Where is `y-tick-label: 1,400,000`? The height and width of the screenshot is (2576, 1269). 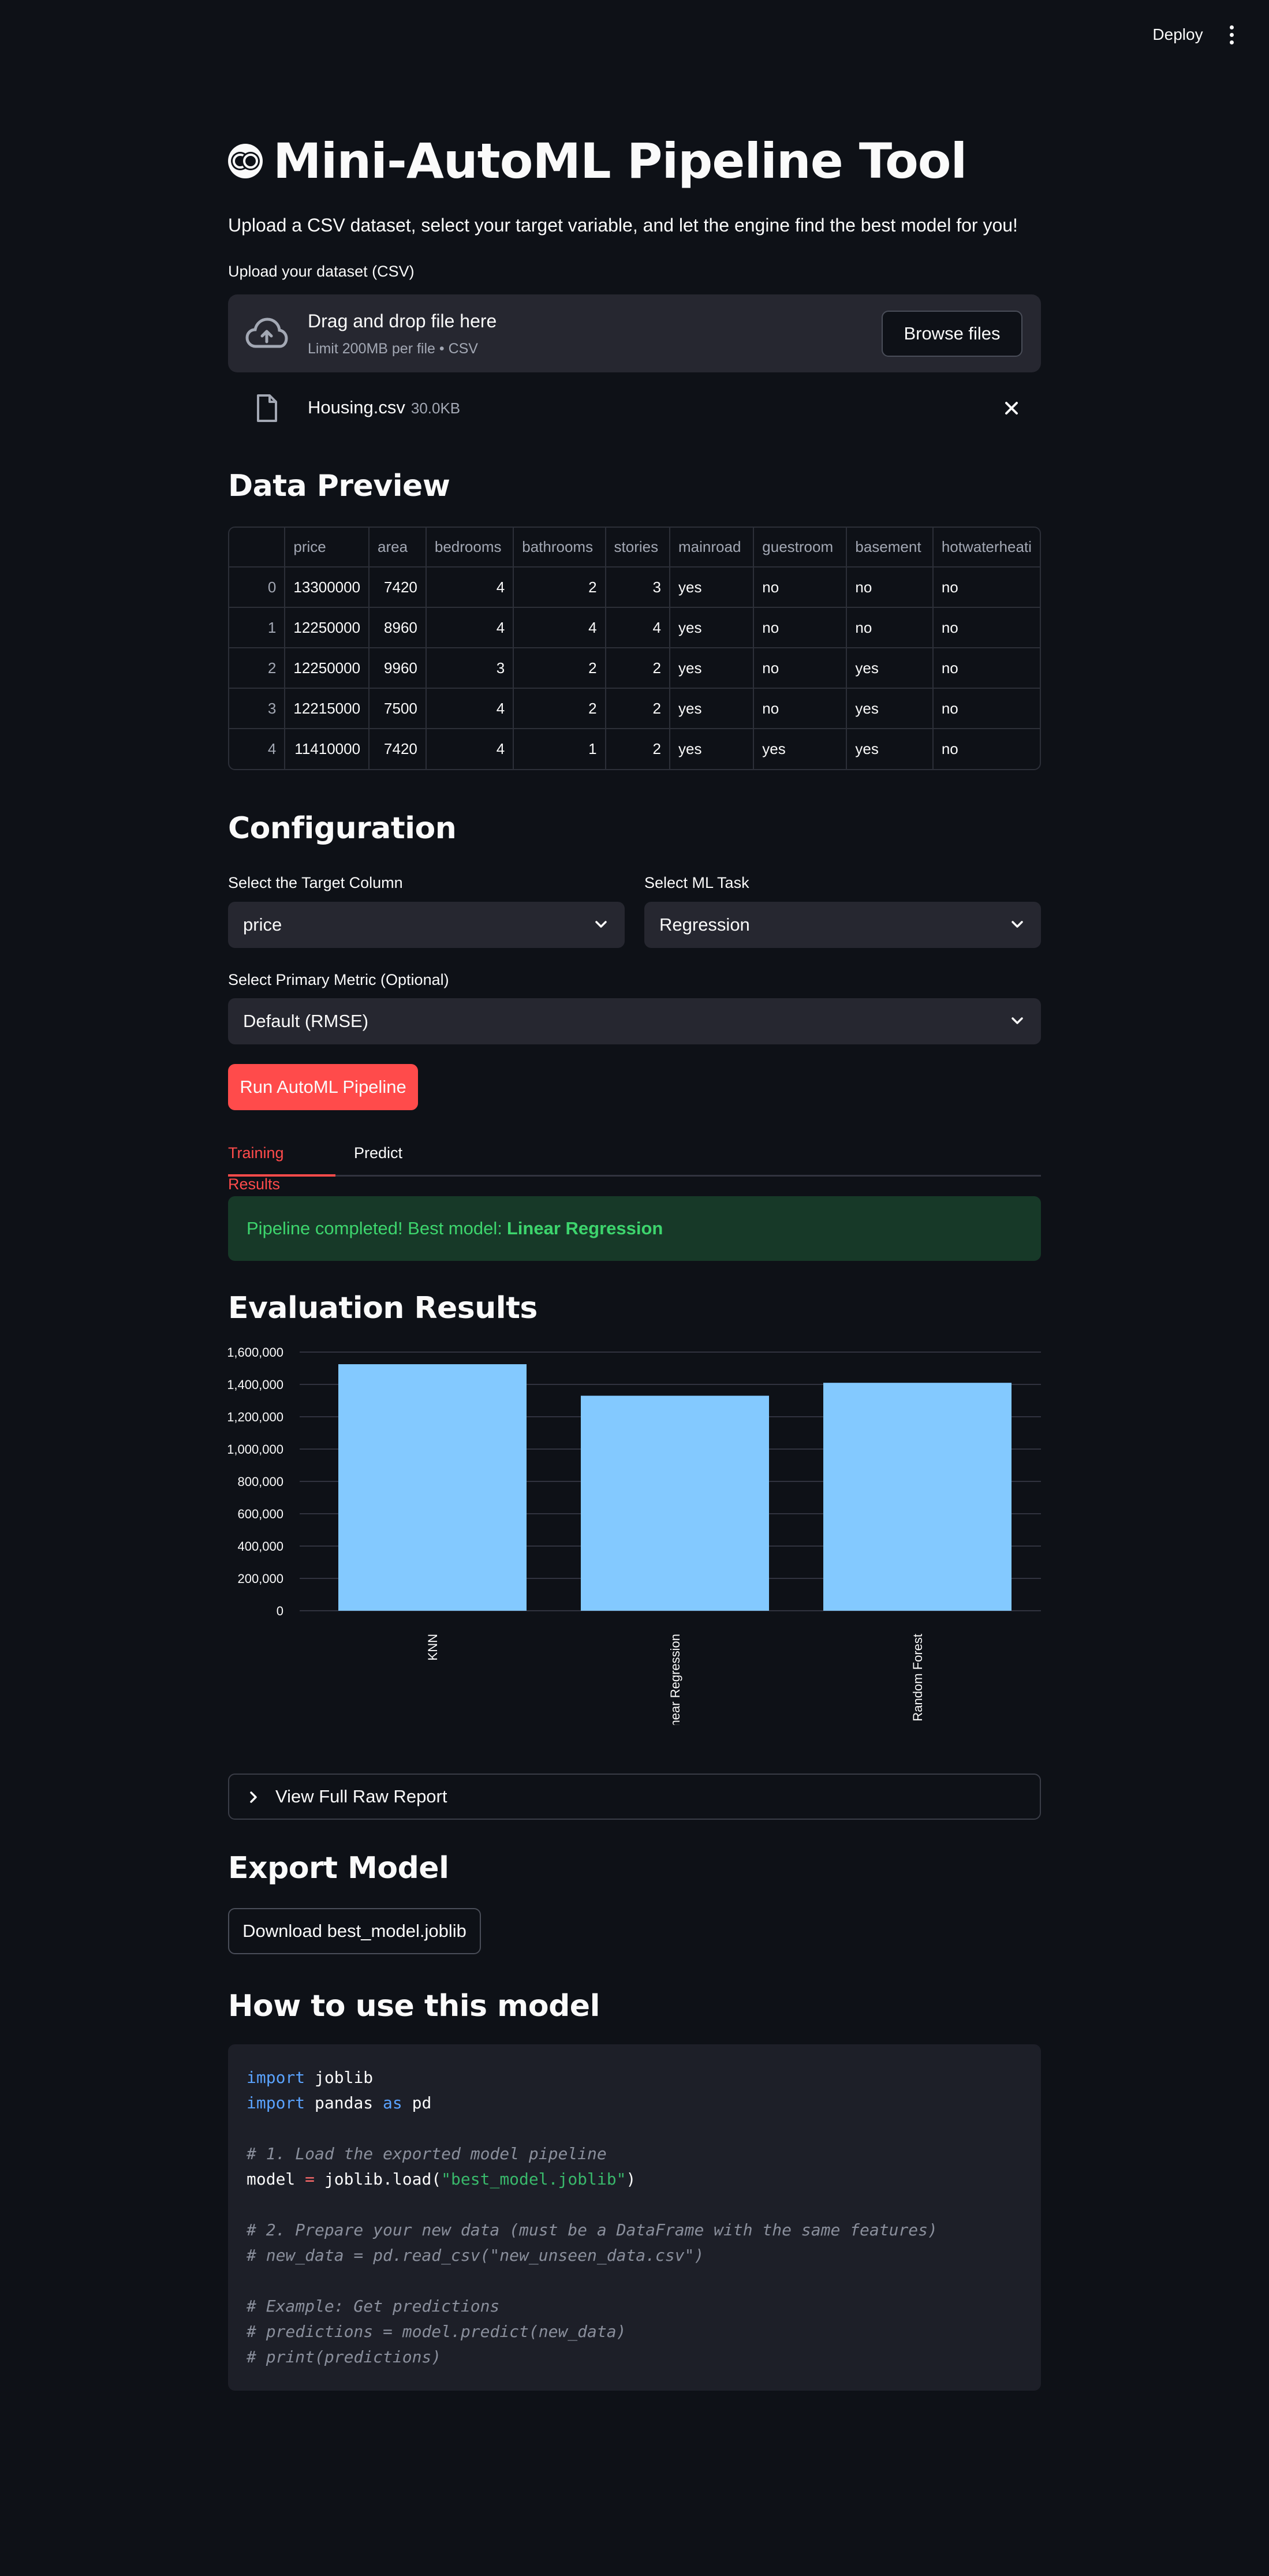 y-tick-label: 1,400,000 is located at coordinates (256, 1384).